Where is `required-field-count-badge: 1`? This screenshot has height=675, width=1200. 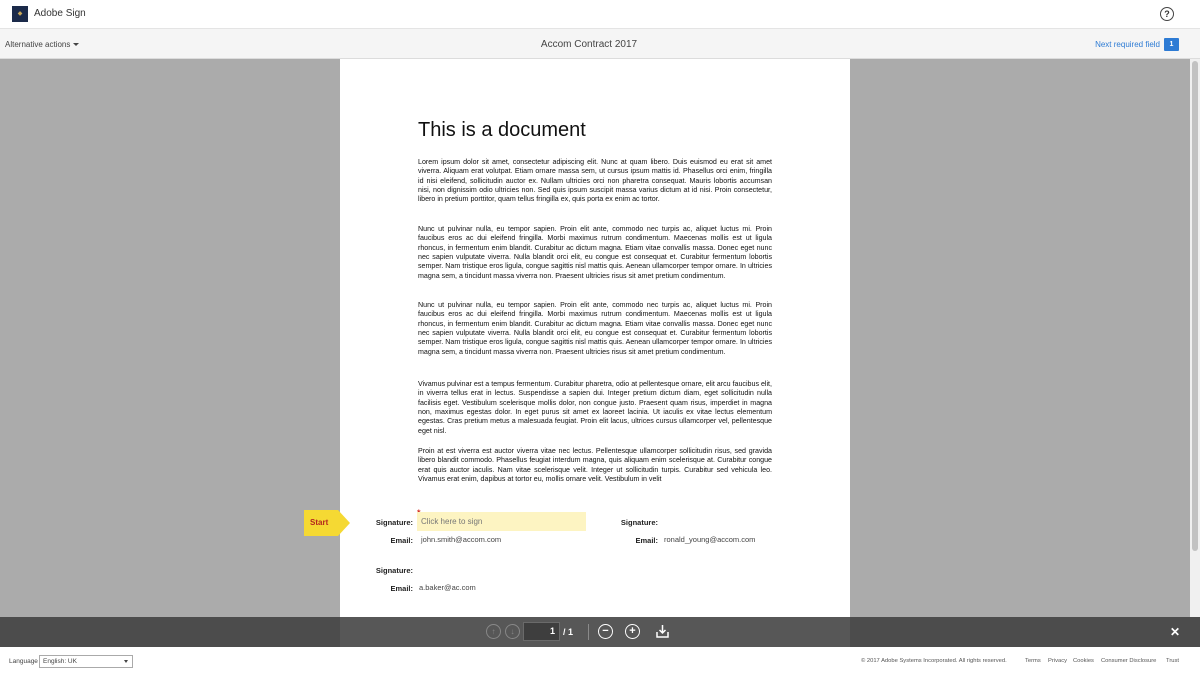 required-field-count-badge: 1 is located at coordinates (1171, 44).